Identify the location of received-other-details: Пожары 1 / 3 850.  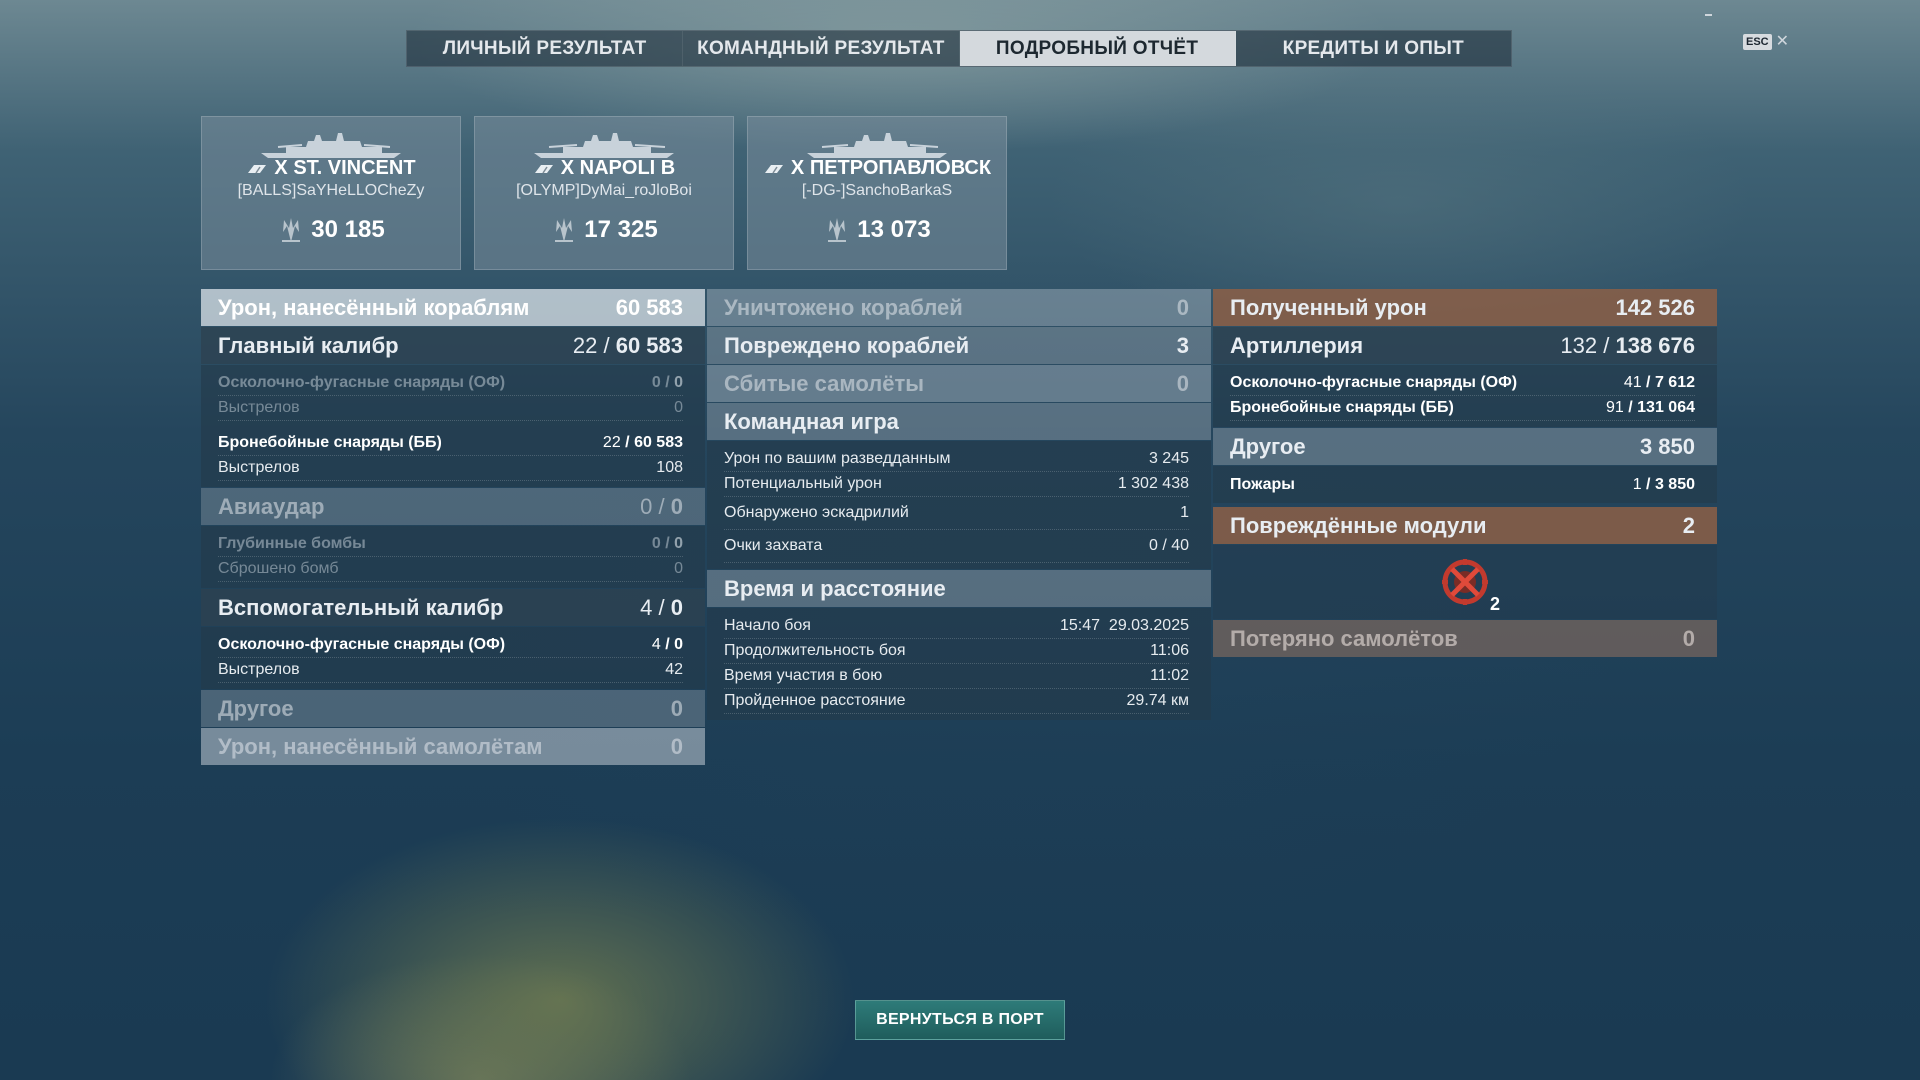
(1465, 484).